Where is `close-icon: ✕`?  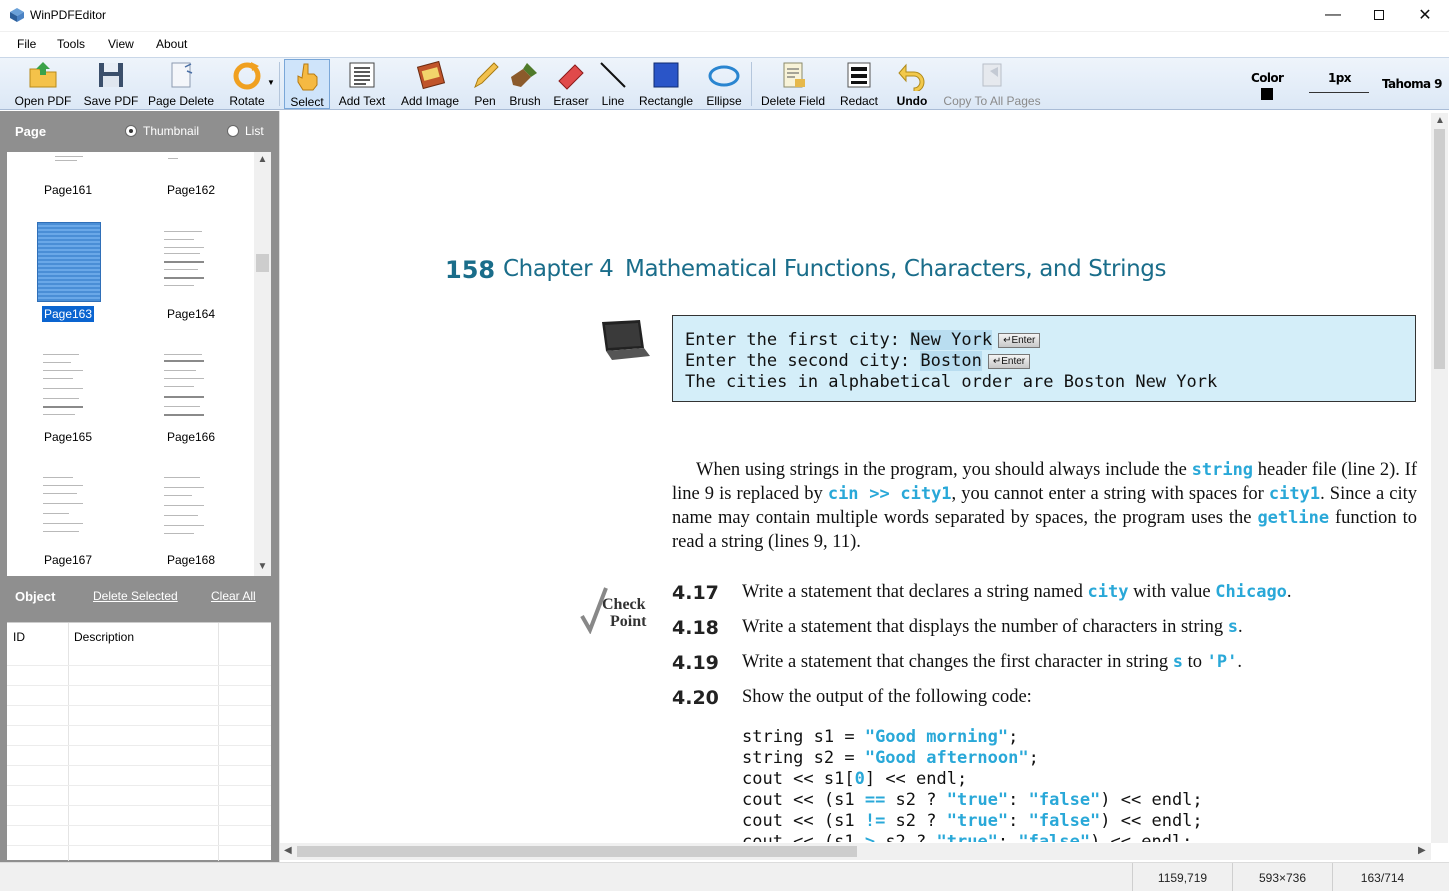 close-icon: ✕ is located at coordinates (1425, 15).